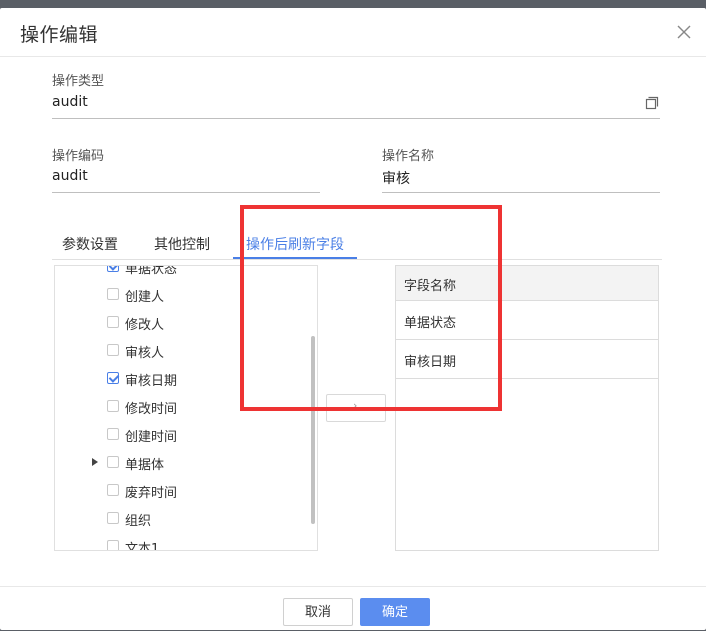 The image size is (706, 631). I want to click on op-code-underline, so click(186, 192).